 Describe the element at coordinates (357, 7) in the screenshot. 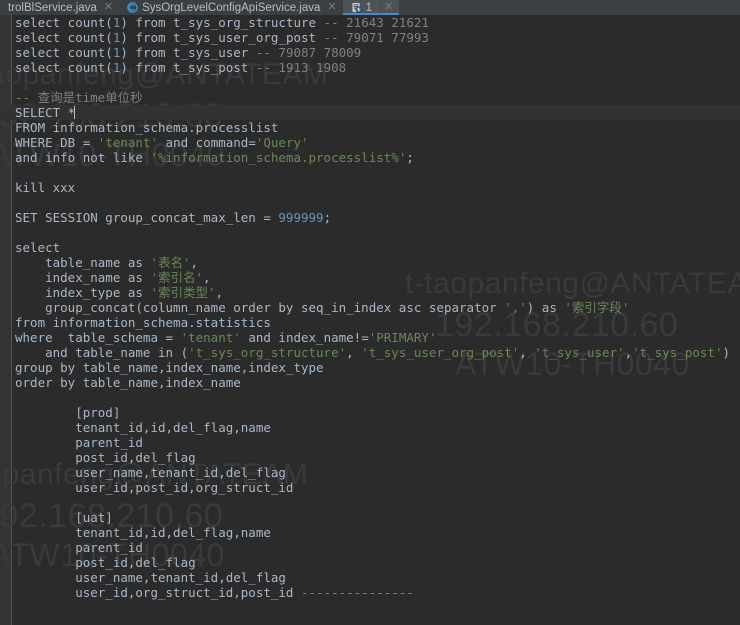

I see `console-query-icon` at that location.